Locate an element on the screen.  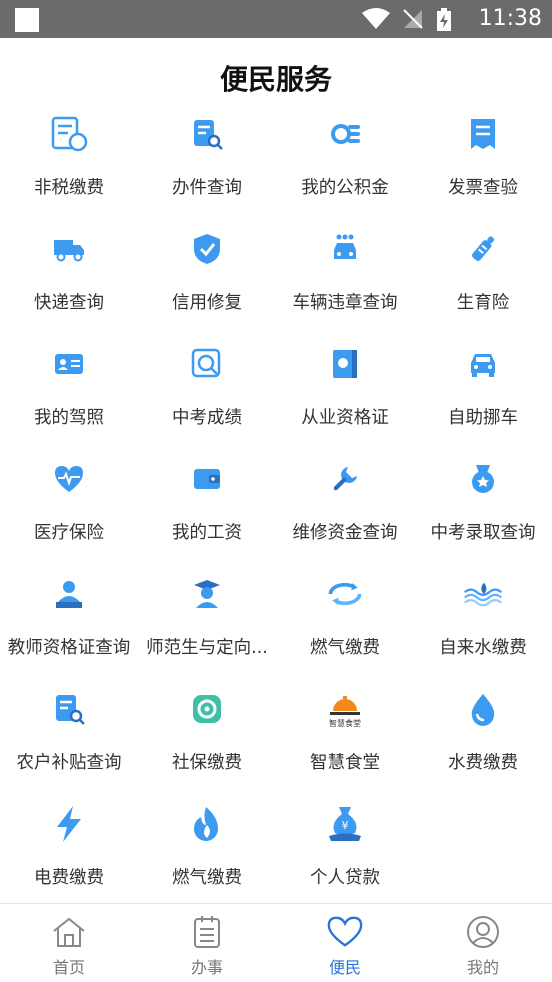
service-item: 农户补贴查询 is located at coordinates (69, 732).